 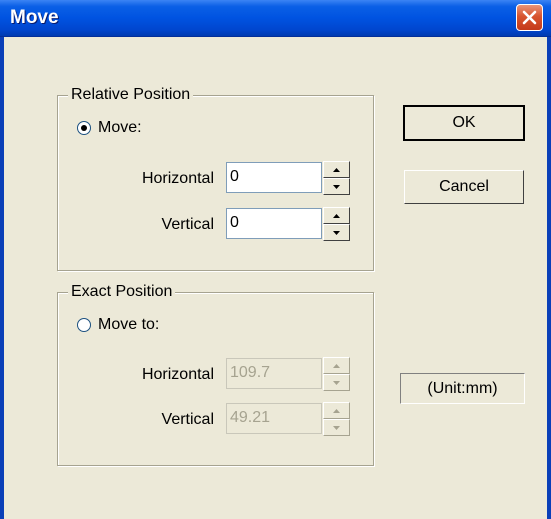 I want to click on exact-horizontal-spinner, so click(x=336, y=374).